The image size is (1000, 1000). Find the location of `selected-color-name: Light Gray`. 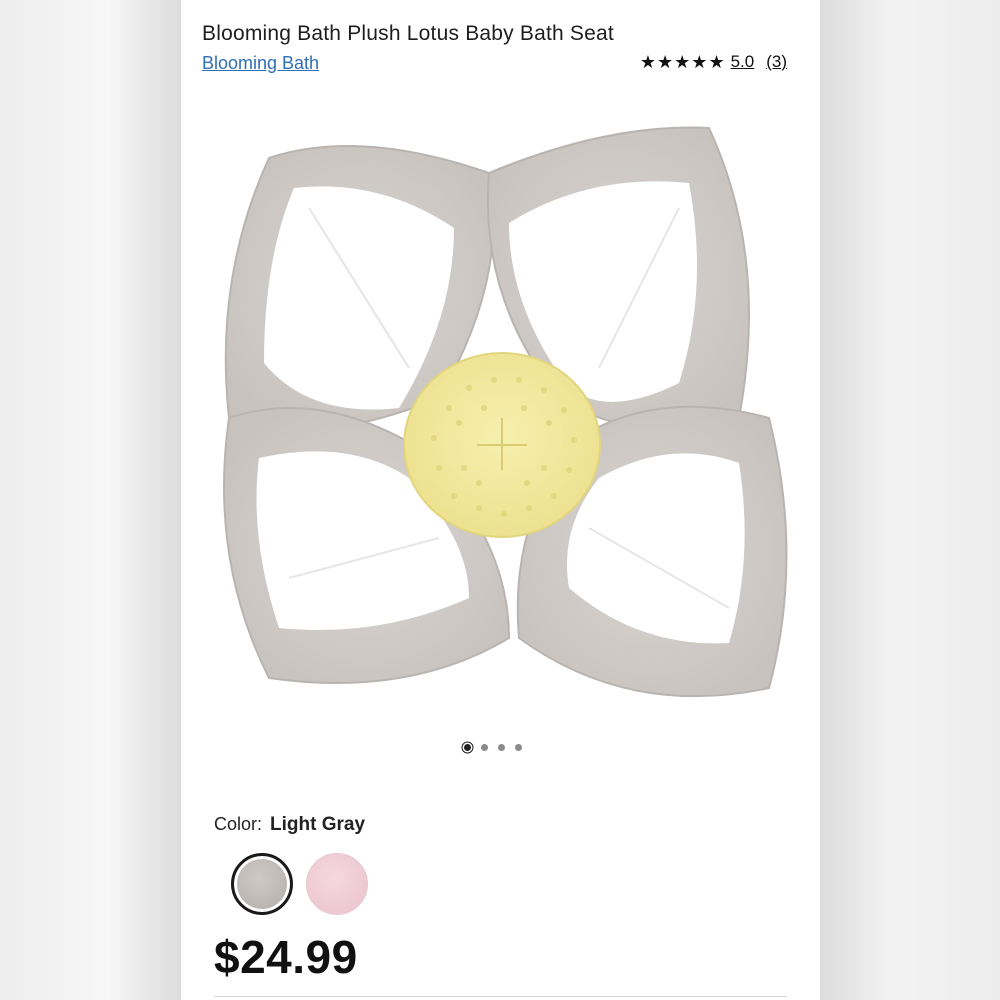

selected-color-name: Light Gray is located at coordinates (318, 824).